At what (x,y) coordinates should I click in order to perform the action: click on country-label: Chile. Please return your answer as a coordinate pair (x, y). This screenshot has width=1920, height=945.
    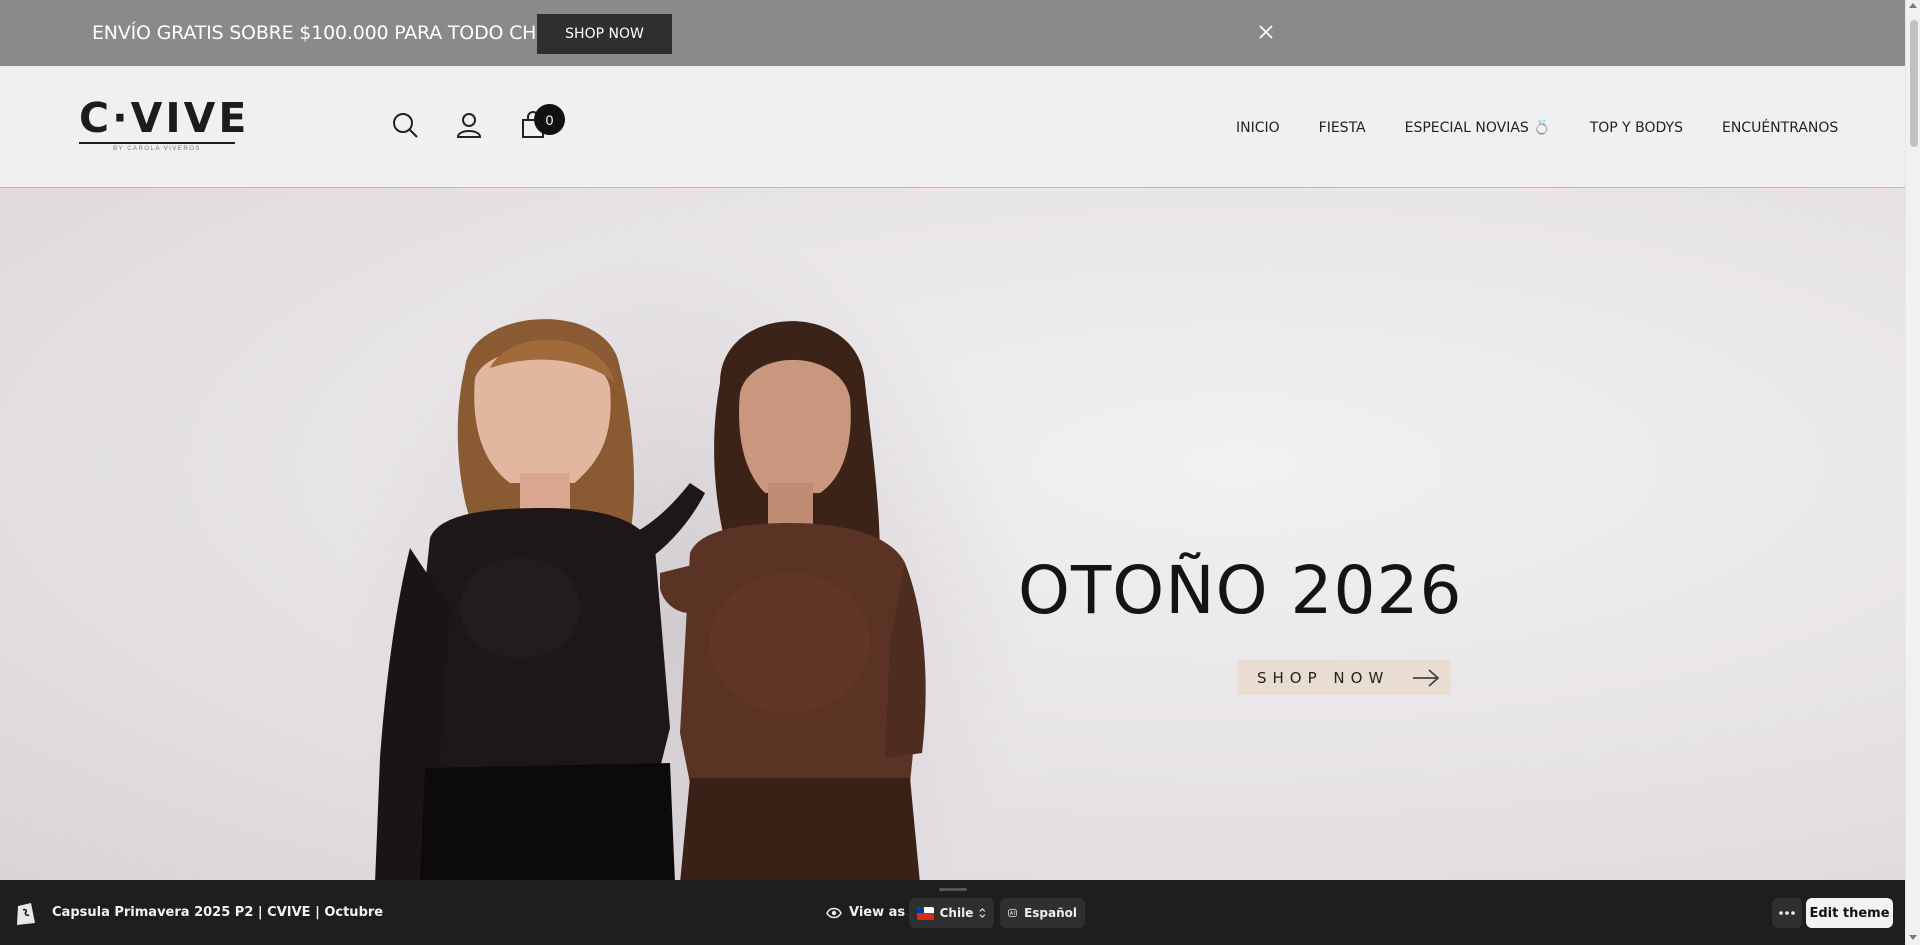
    Looking at the image, I should click on (956, 913).